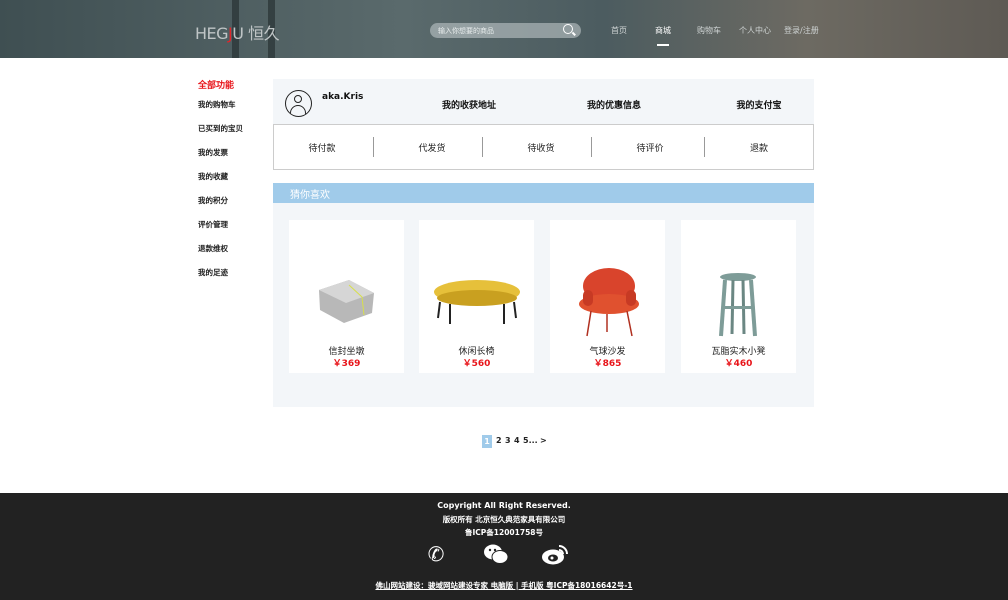  I want to click on user-panel, so click(543, 102).